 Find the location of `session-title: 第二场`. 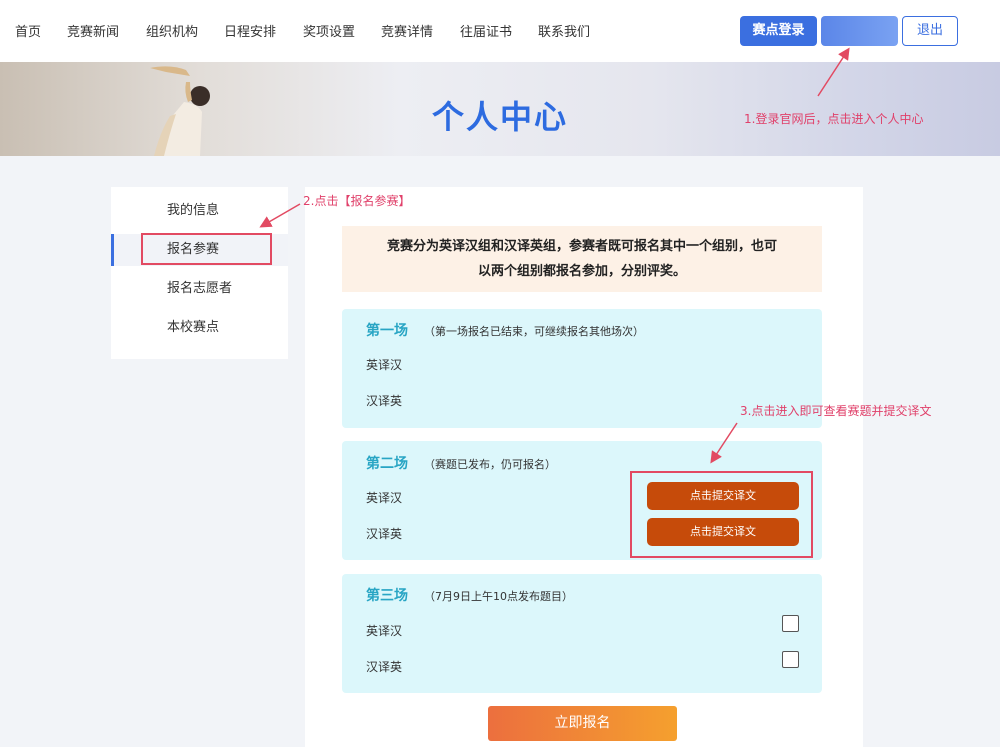

session-title: 第二场 is located at coordinates (387, 464).